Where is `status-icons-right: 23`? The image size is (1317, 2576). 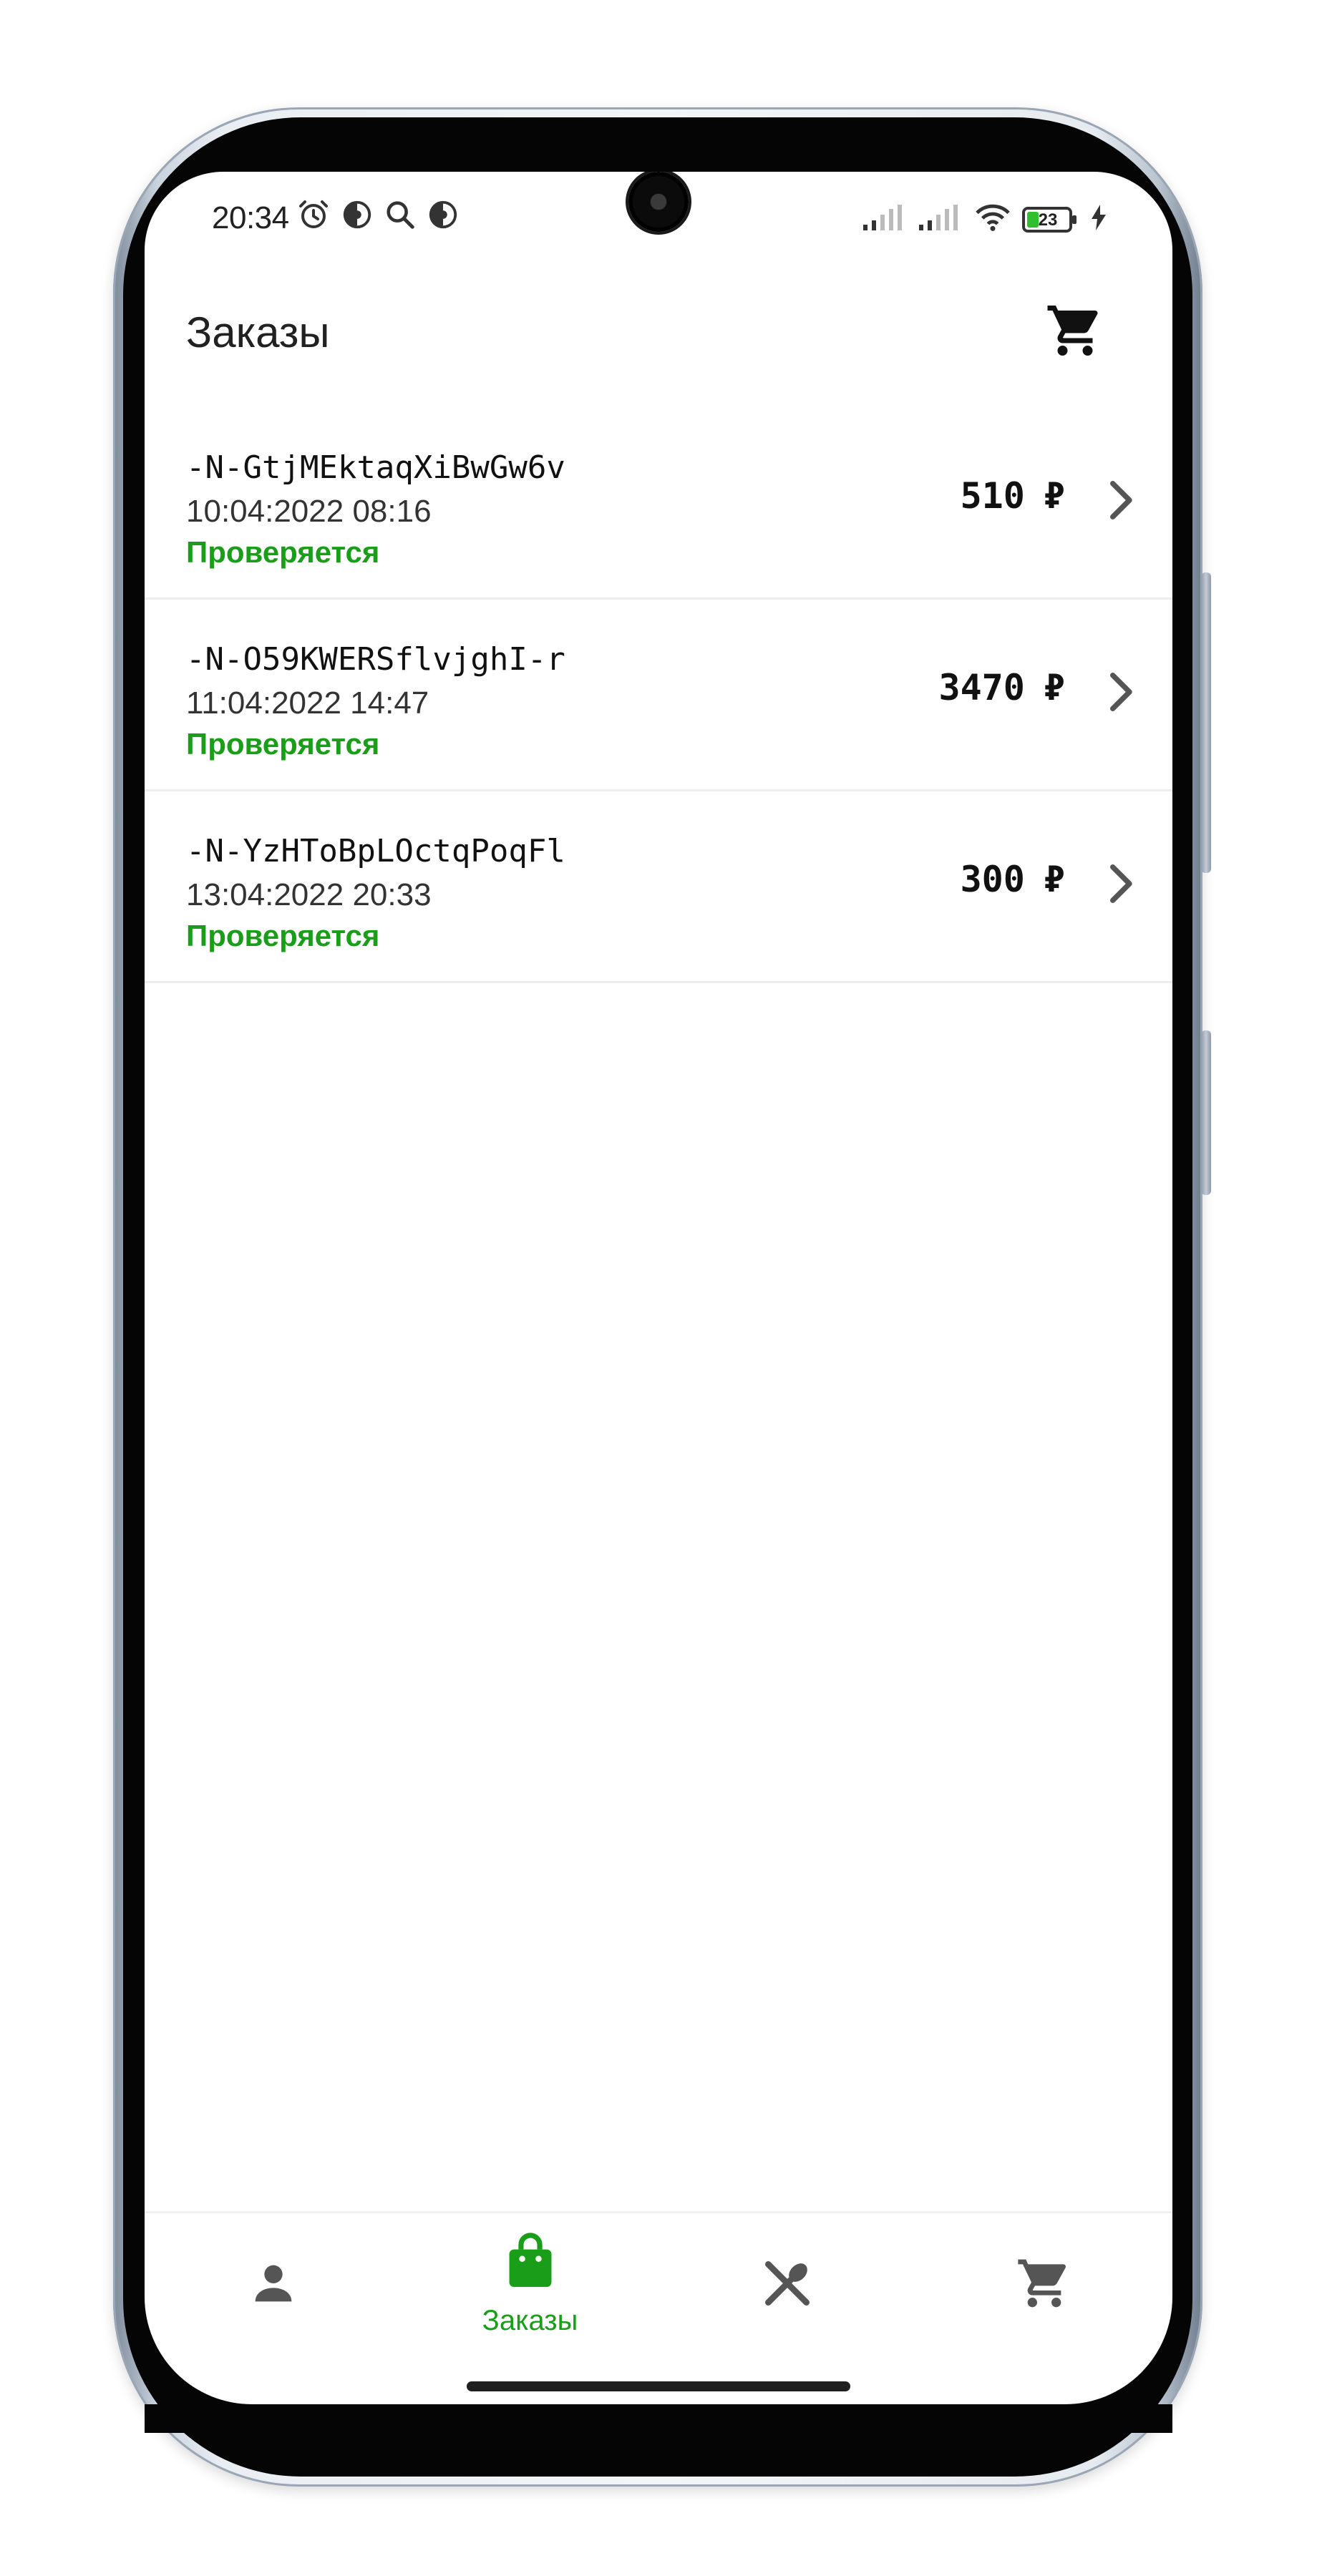
status-icons-right: 23 is located at coordinates (985, 219).